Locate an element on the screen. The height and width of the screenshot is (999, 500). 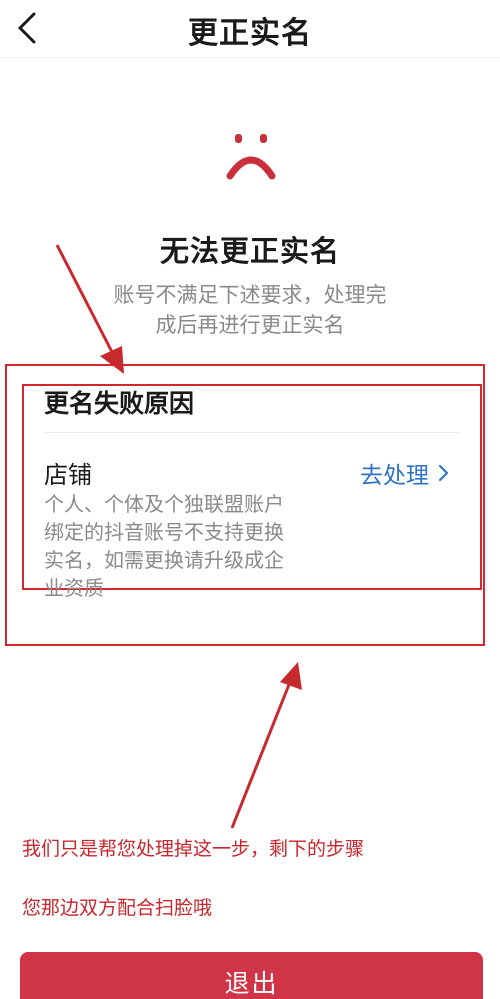
annotation-note-line2: 您那边双方配合扫脸哦 is located at coordinates (117, 908).